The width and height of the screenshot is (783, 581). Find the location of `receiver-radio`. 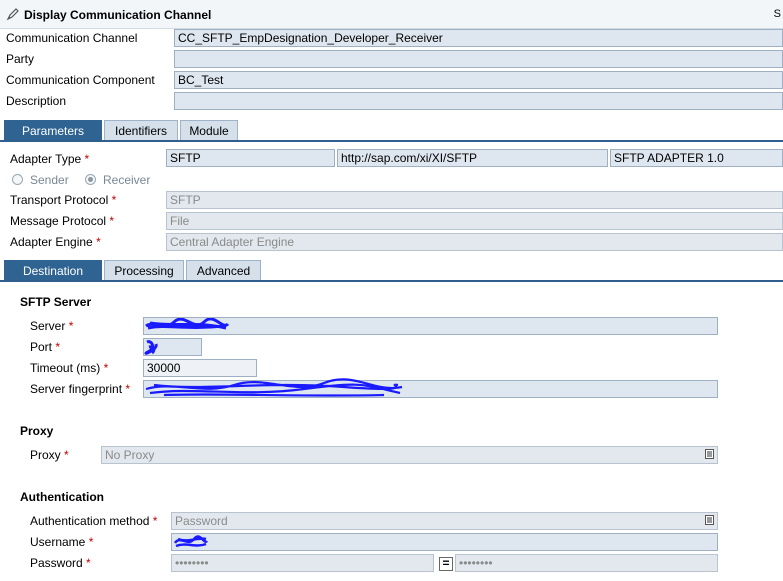

receiver-radio is located at coordinates (90, 179).